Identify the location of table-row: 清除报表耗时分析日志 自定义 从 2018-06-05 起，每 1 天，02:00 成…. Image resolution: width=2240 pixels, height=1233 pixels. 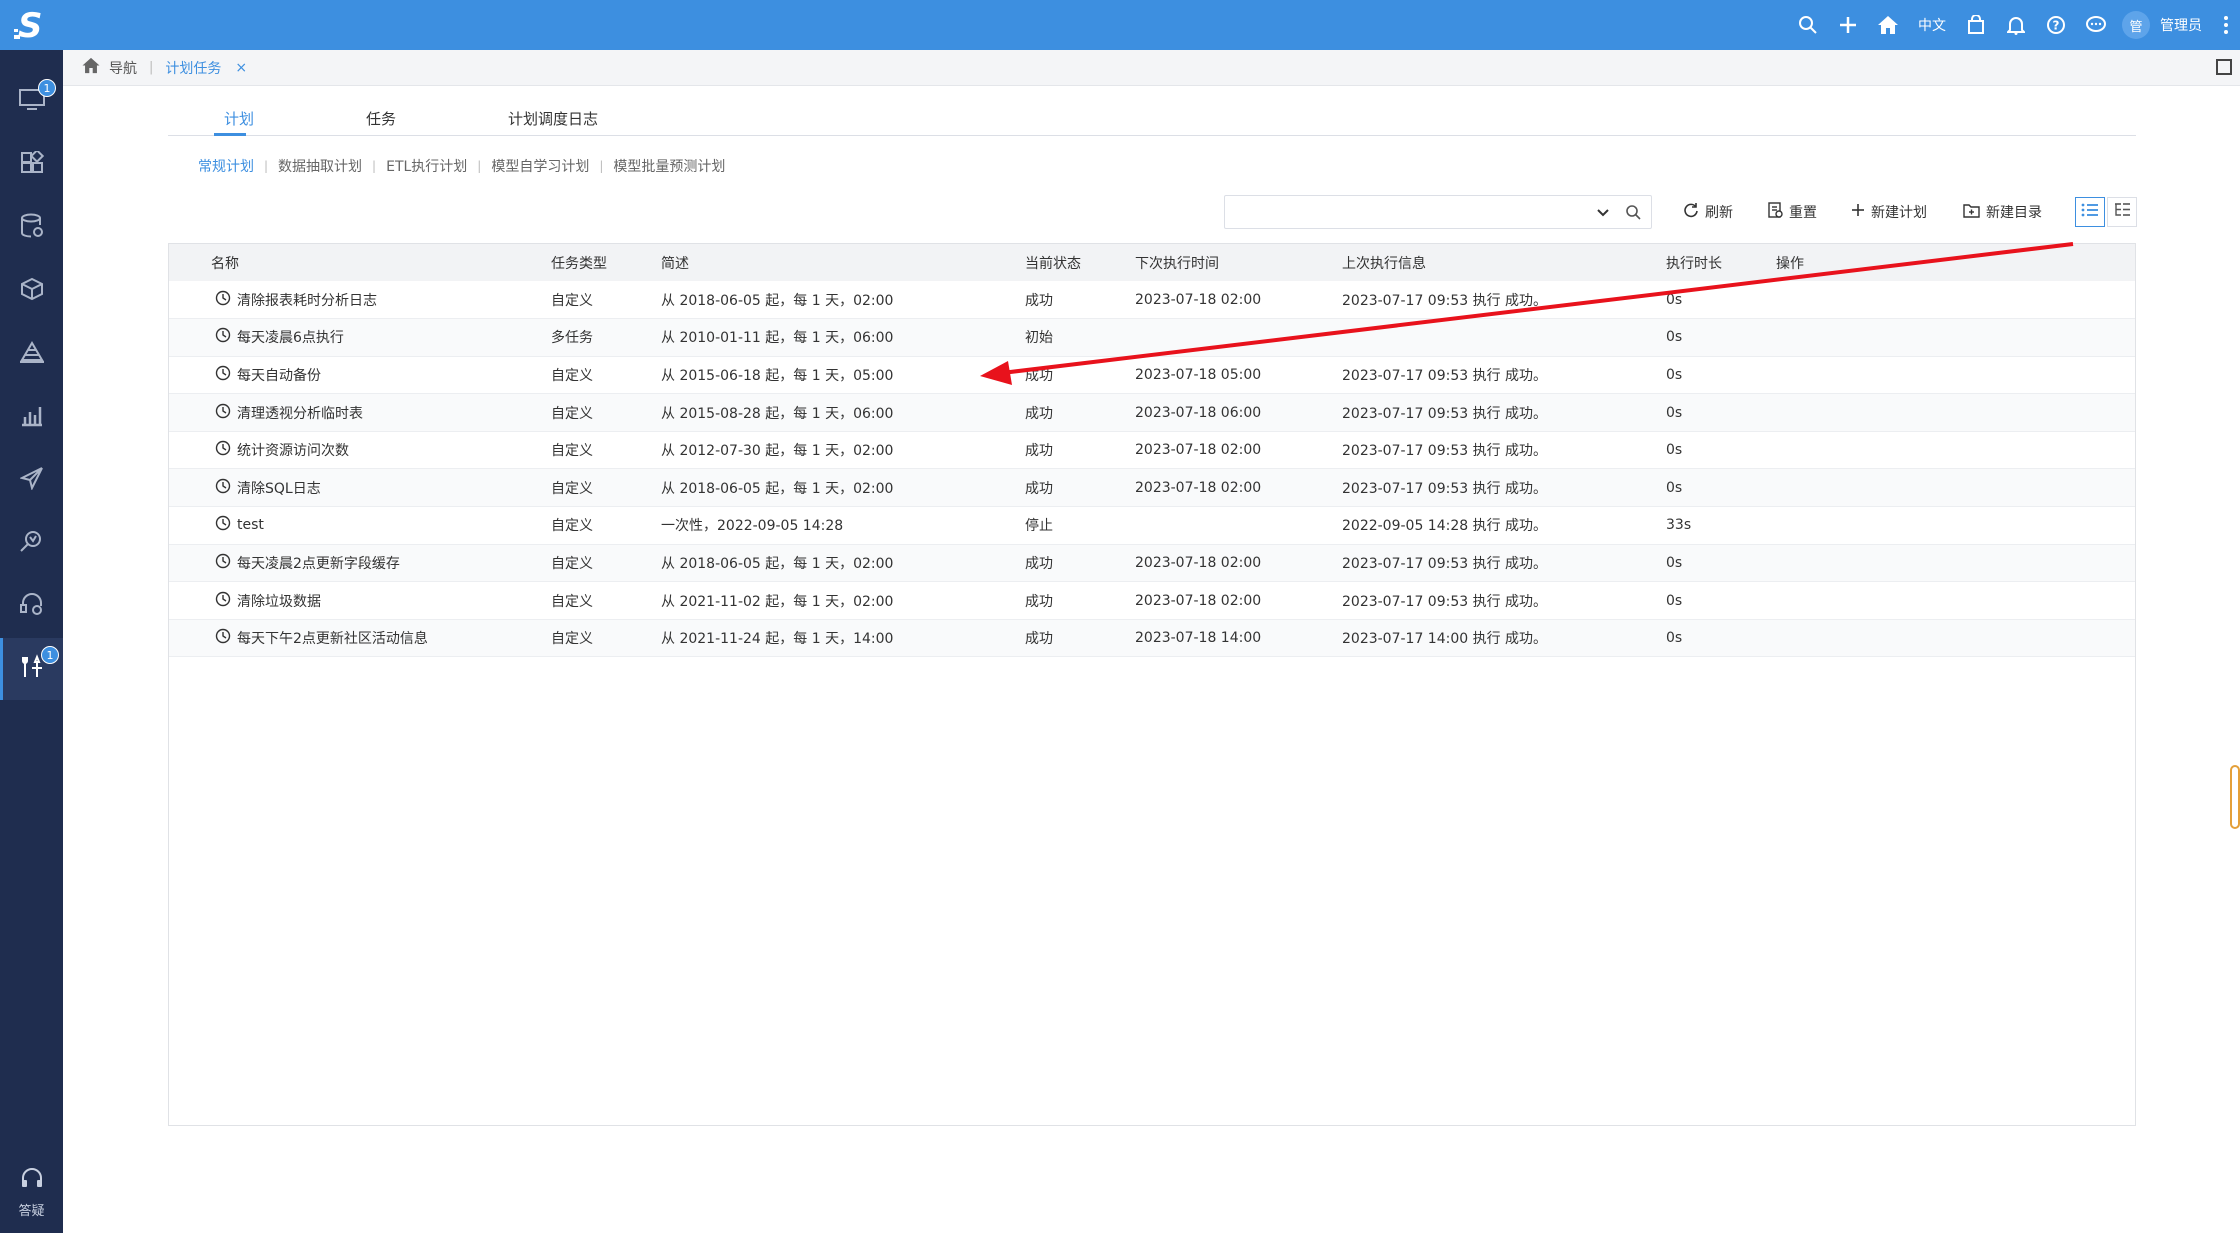
(1152, 300).